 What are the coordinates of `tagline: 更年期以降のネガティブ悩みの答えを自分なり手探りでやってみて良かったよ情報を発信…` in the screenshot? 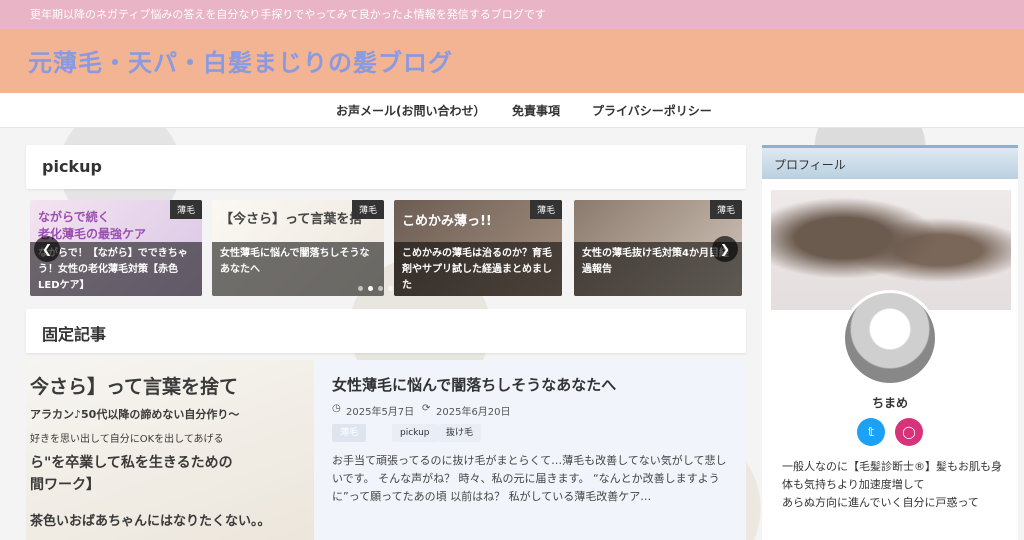 It's located at (288, 14).